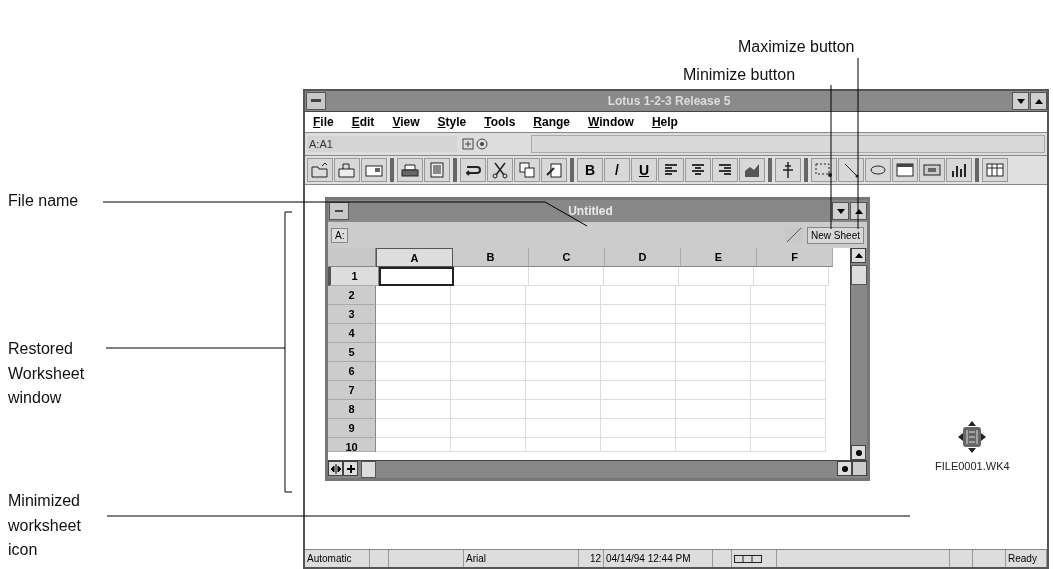 The width and height of the screenshot is (1053, 569). I want to click on worksheet-icon, so click(972, 437).